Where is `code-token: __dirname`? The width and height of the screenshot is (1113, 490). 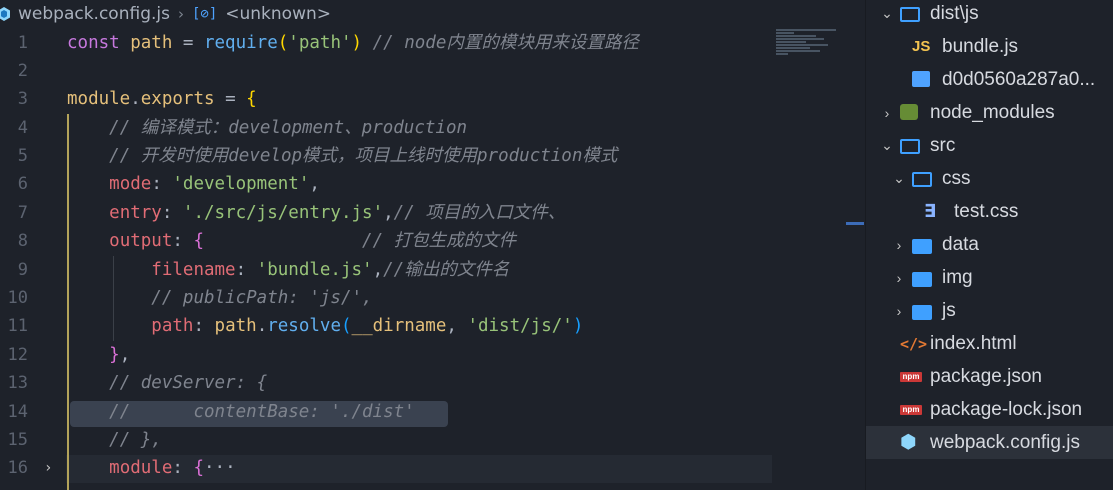
code-token: __dirname is located at coordinates (399, 326).